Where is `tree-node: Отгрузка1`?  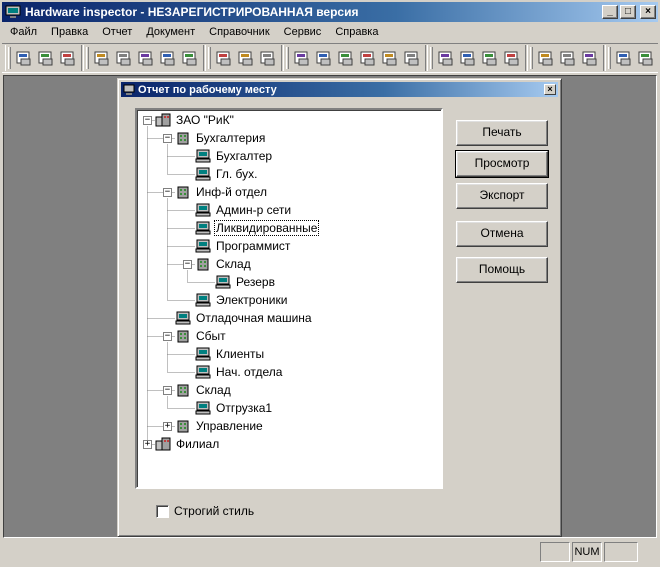 tree-node: Отгрузка1 is located at coordinates (234, 408).